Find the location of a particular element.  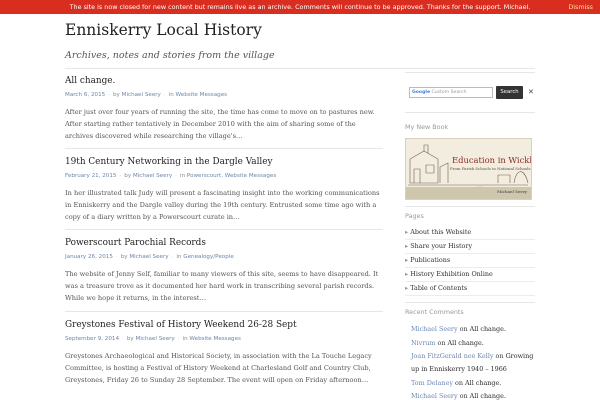

search-widget: Google Custom Search Search ✕ is located at coordinates (470, 93).